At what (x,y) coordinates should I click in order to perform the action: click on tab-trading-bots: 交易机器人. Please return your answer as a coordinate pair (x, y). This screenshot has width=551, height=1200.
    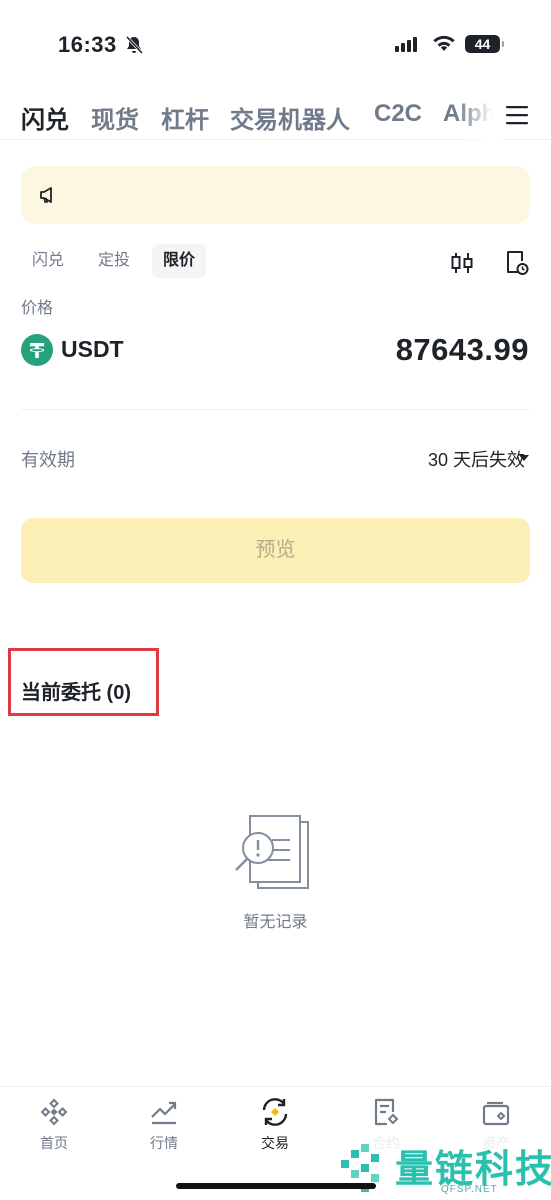
    Looking at the image, I should click on (290, 117).